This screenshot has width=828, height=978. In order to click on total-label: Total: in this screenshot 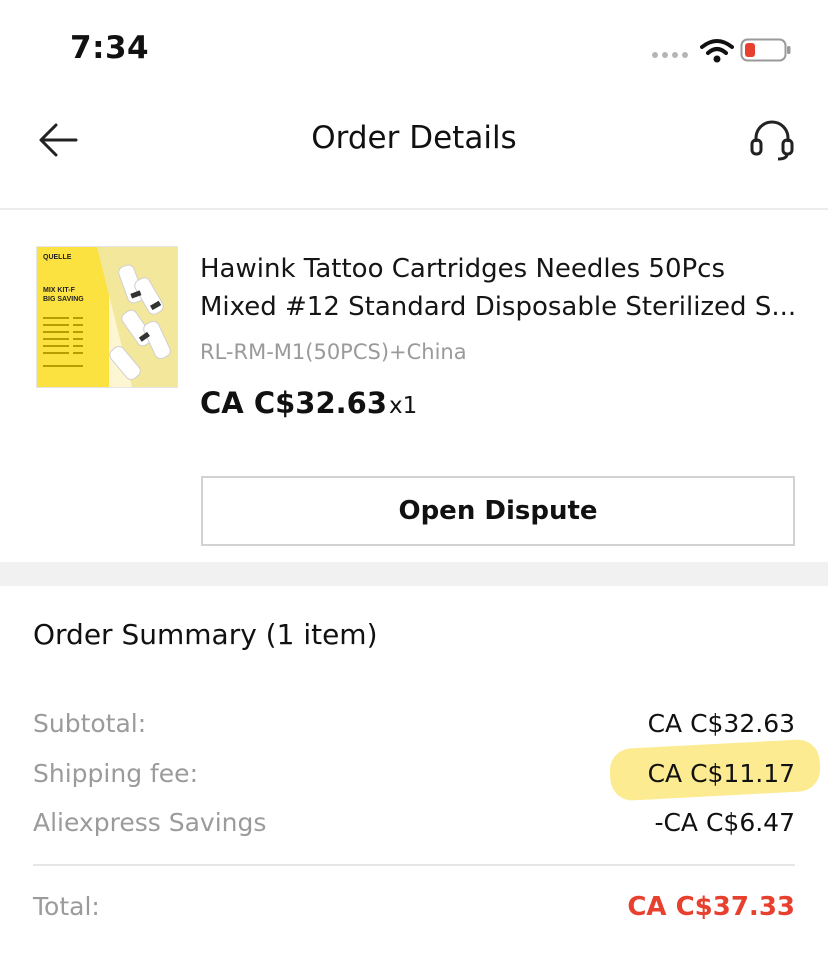, I will do `click(66, 906)`.